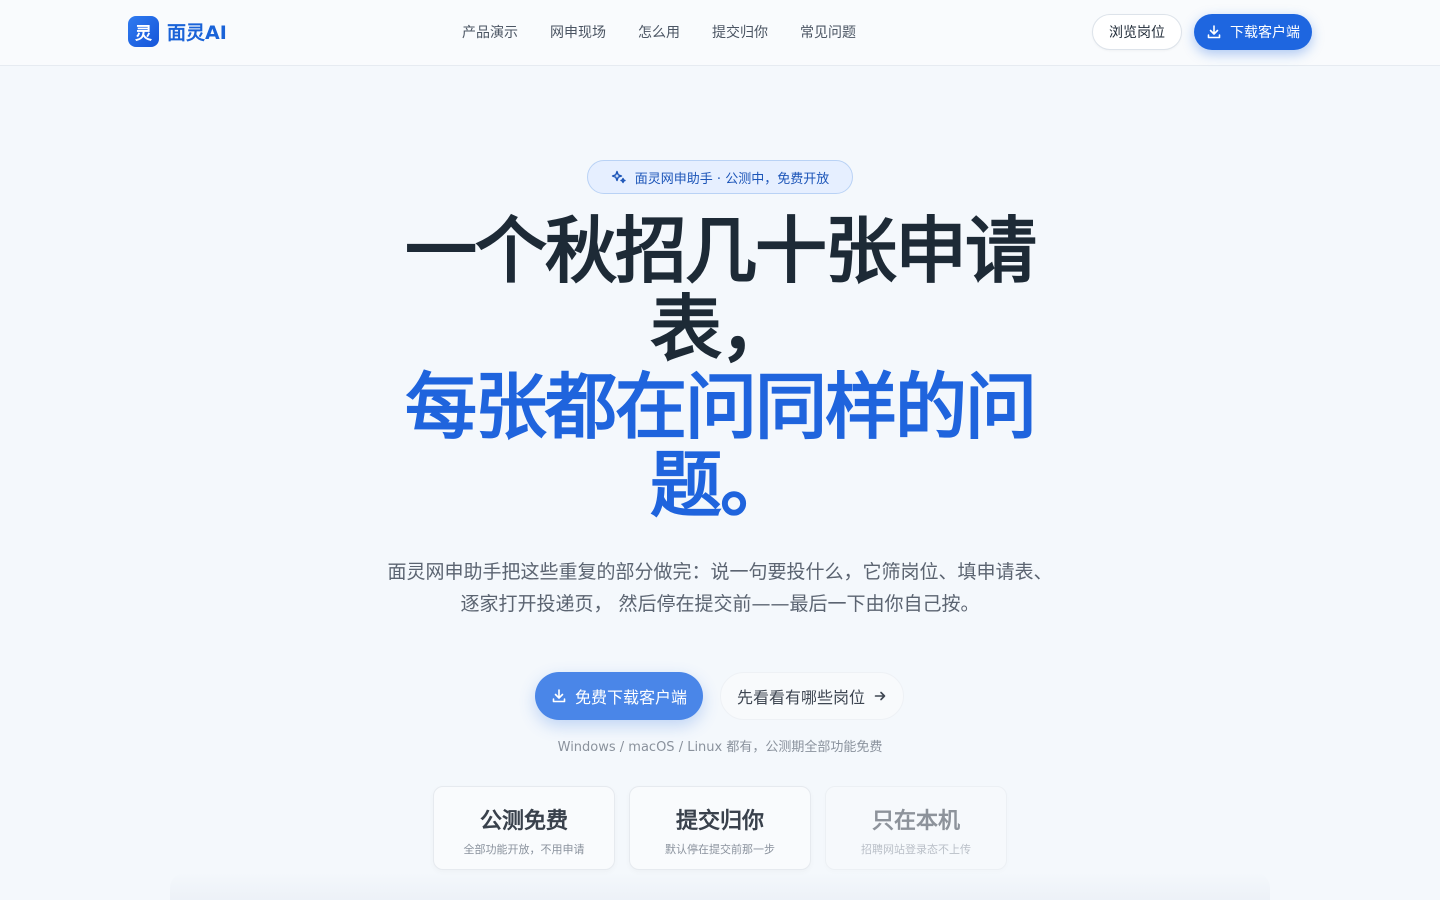 This screenshot has width=1440, height=900. I want to click on arrow-right-icon, so click(880, 696).